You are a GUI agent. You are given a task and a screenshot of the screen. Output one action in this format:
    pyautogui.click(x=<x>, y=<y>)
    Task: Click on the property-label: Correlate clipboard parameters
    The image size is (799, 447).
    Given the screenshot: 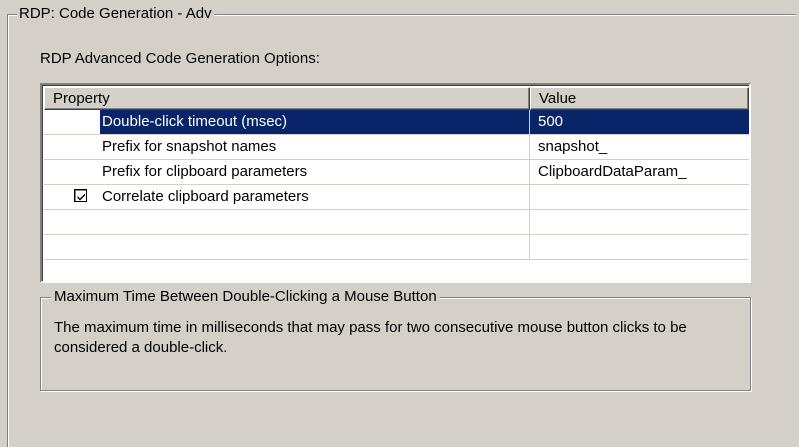 What is the action you would take?
    pyautogui.click(x=205, y=196)
    